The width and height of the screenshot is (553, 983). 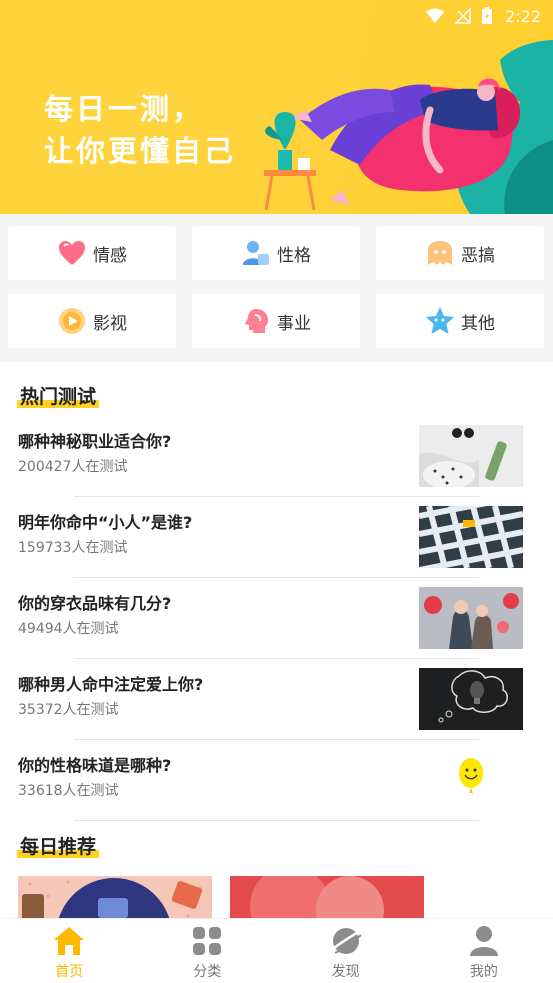 What do you see at coordinates (92, 321) in the screenshot?
I see `category-movie: 影视` at bounding box center [92, 321].